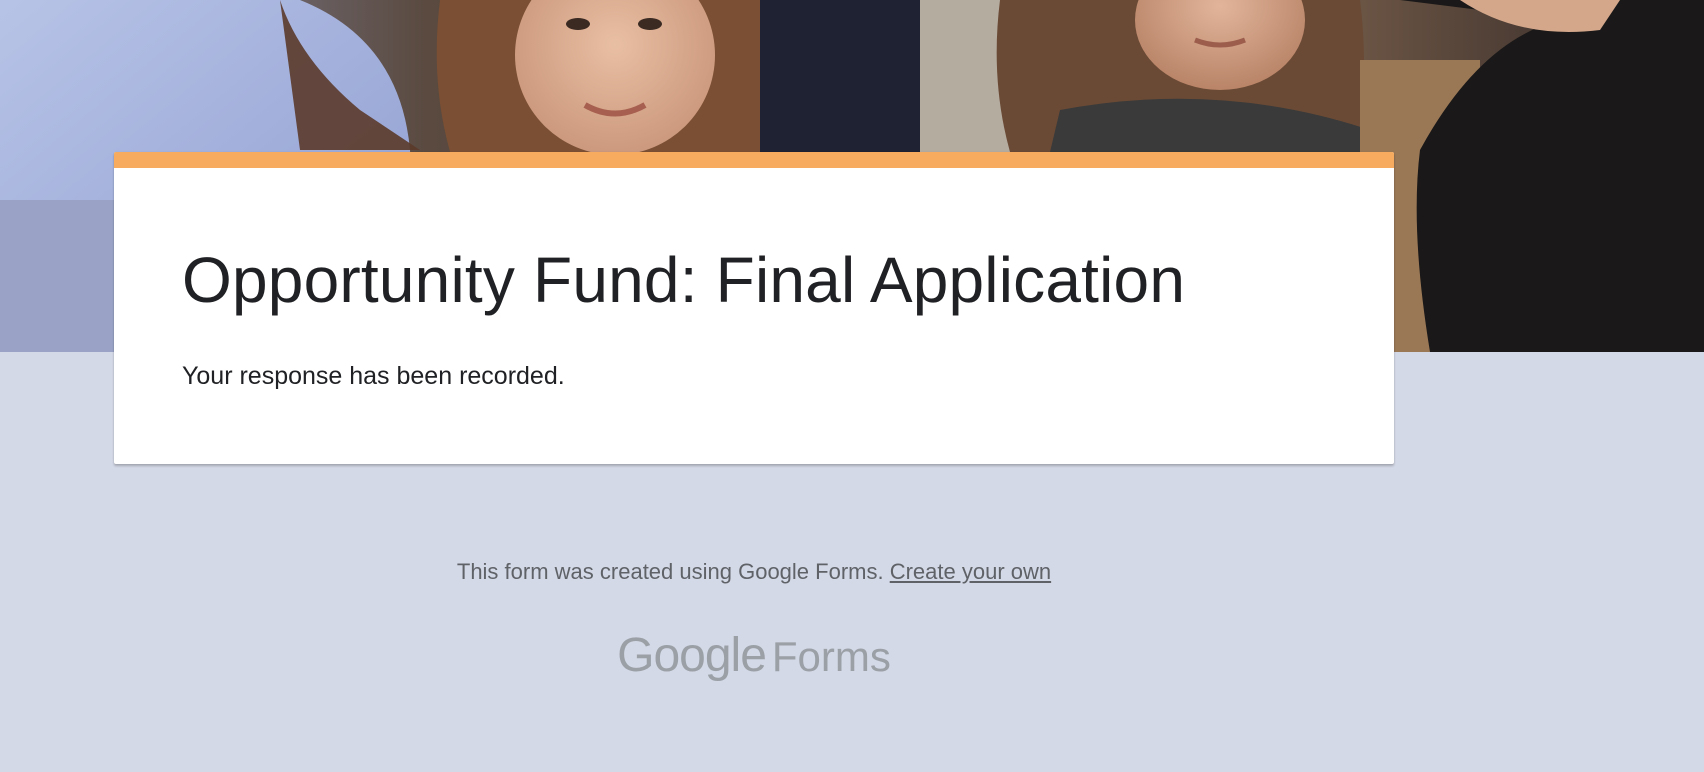 Image resolution: width=1704 pixels, height=772 pixels. Describe the element at coordinates (692, 655) in the screenshot. I see `google-wordmark: Google` at that location.